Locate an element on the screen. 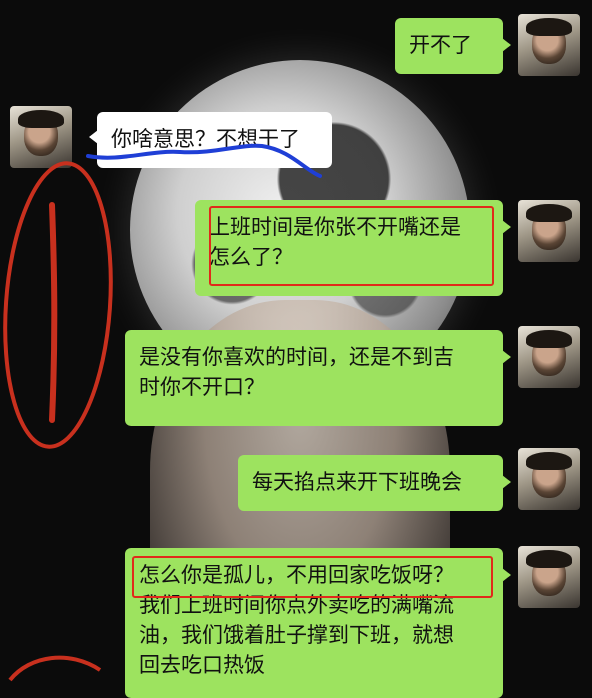 This screenshot has width=592, height=698. blue-underline-annotation is located at coordinates (204, 160).